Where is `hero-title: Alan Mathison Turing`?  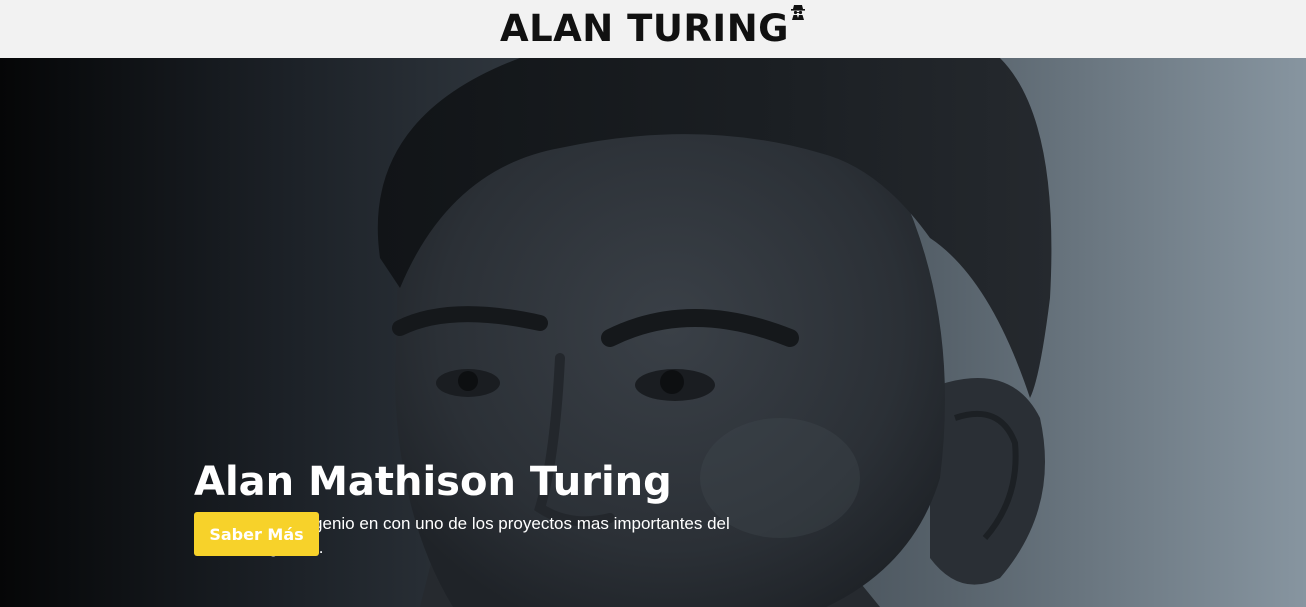 hero-title: Alan Mathison Turing is located at coordinates (433, 482).